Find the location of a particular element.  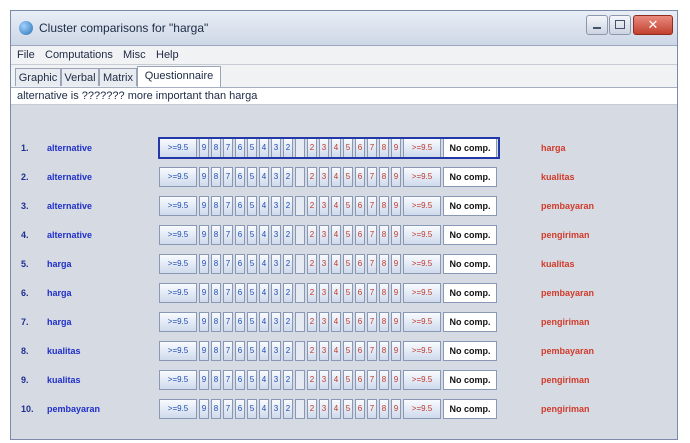

tab-questionnaire: Questionnaire is located at coordinates (179, 76).